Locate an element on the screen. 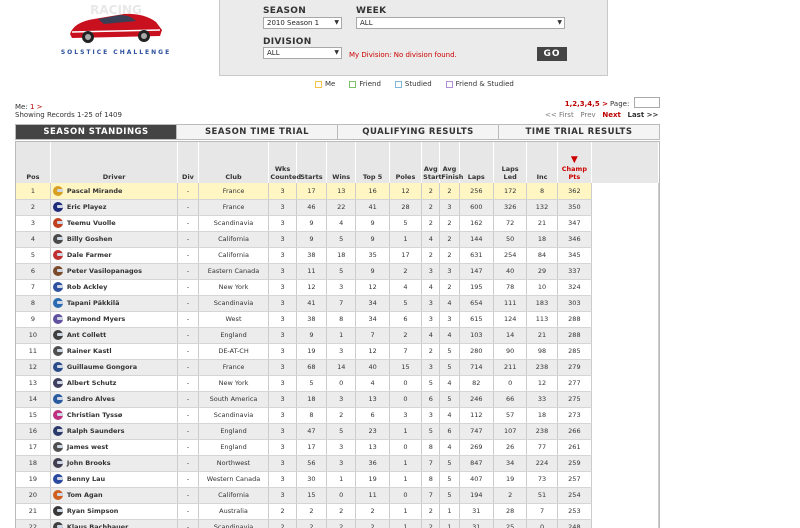 The image size is (800, 528). column-header-starts: Starts is located at coordinates (312, 162).